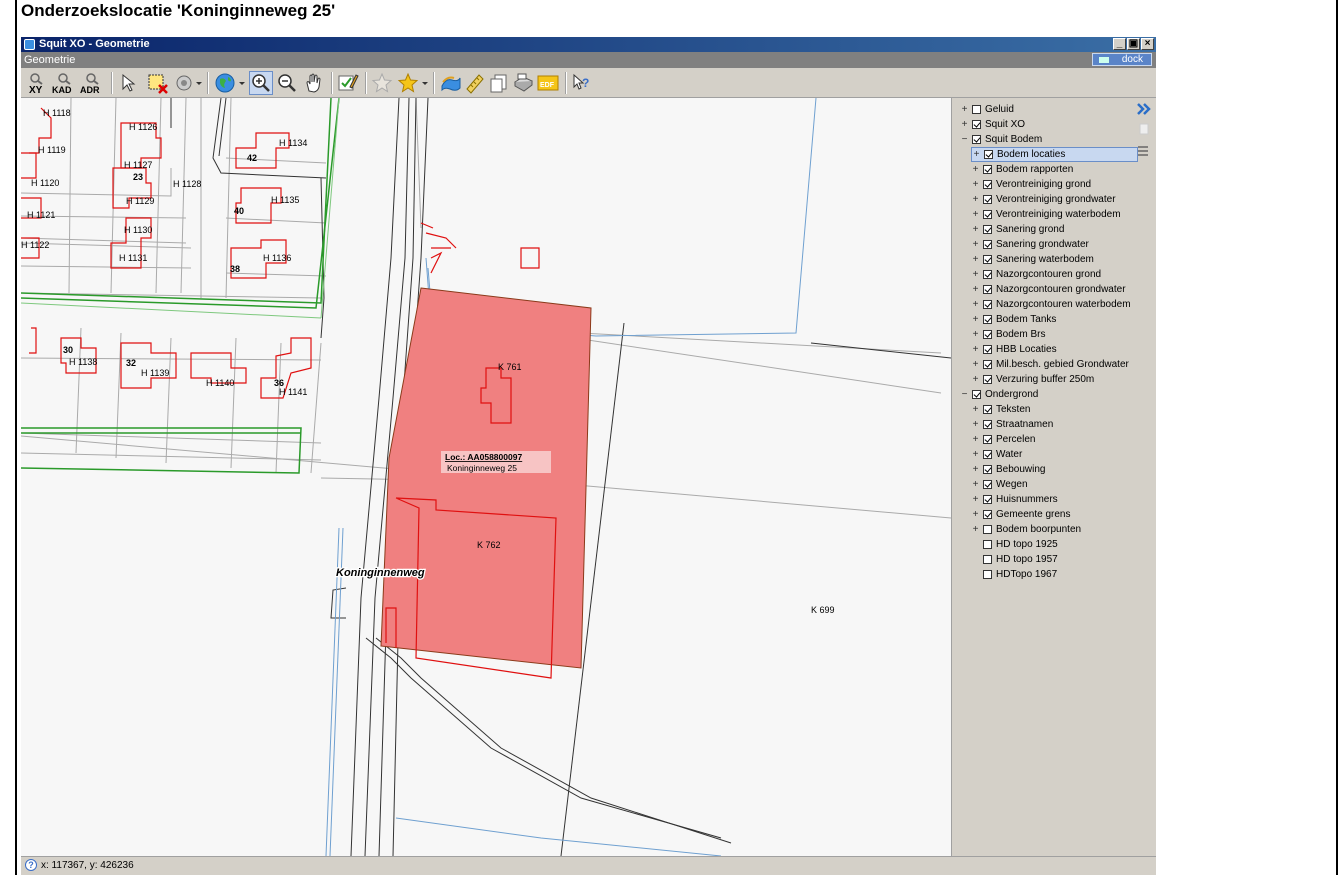 The image size is (1344, 875). I want to click on layer-item: + Bodem rapporten, so click(1022, 169).